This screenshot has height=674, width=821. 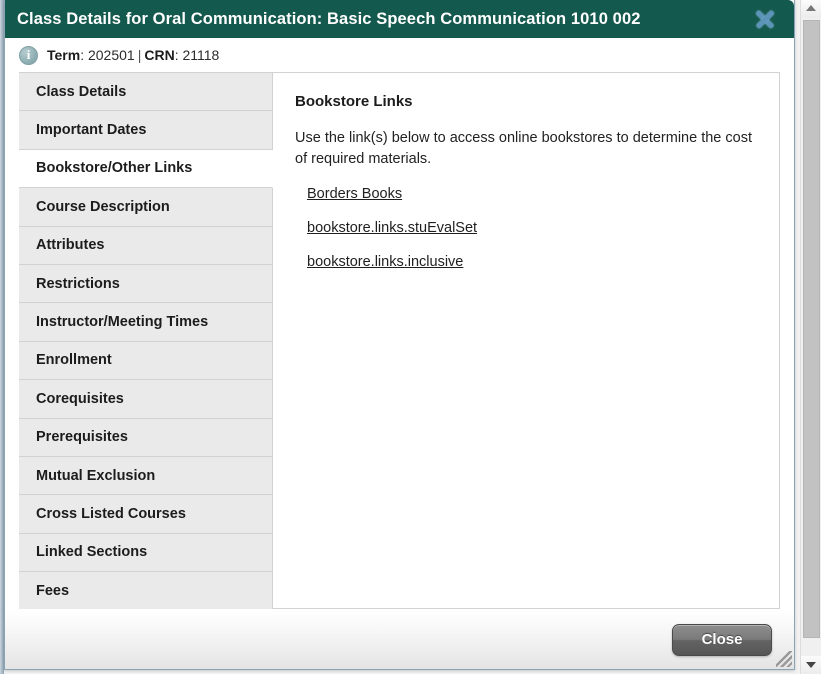 I want to click on info-icon, so click(x=28, y=55).